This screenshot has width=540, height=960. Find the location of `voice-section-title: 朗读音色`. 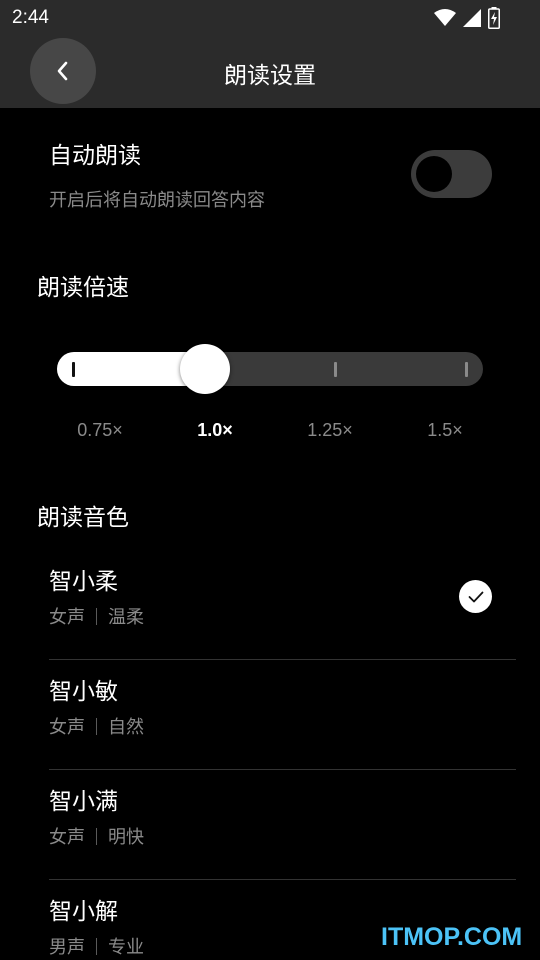

voice-section-title: 朗读音色 is located at coordinates (83, 518).